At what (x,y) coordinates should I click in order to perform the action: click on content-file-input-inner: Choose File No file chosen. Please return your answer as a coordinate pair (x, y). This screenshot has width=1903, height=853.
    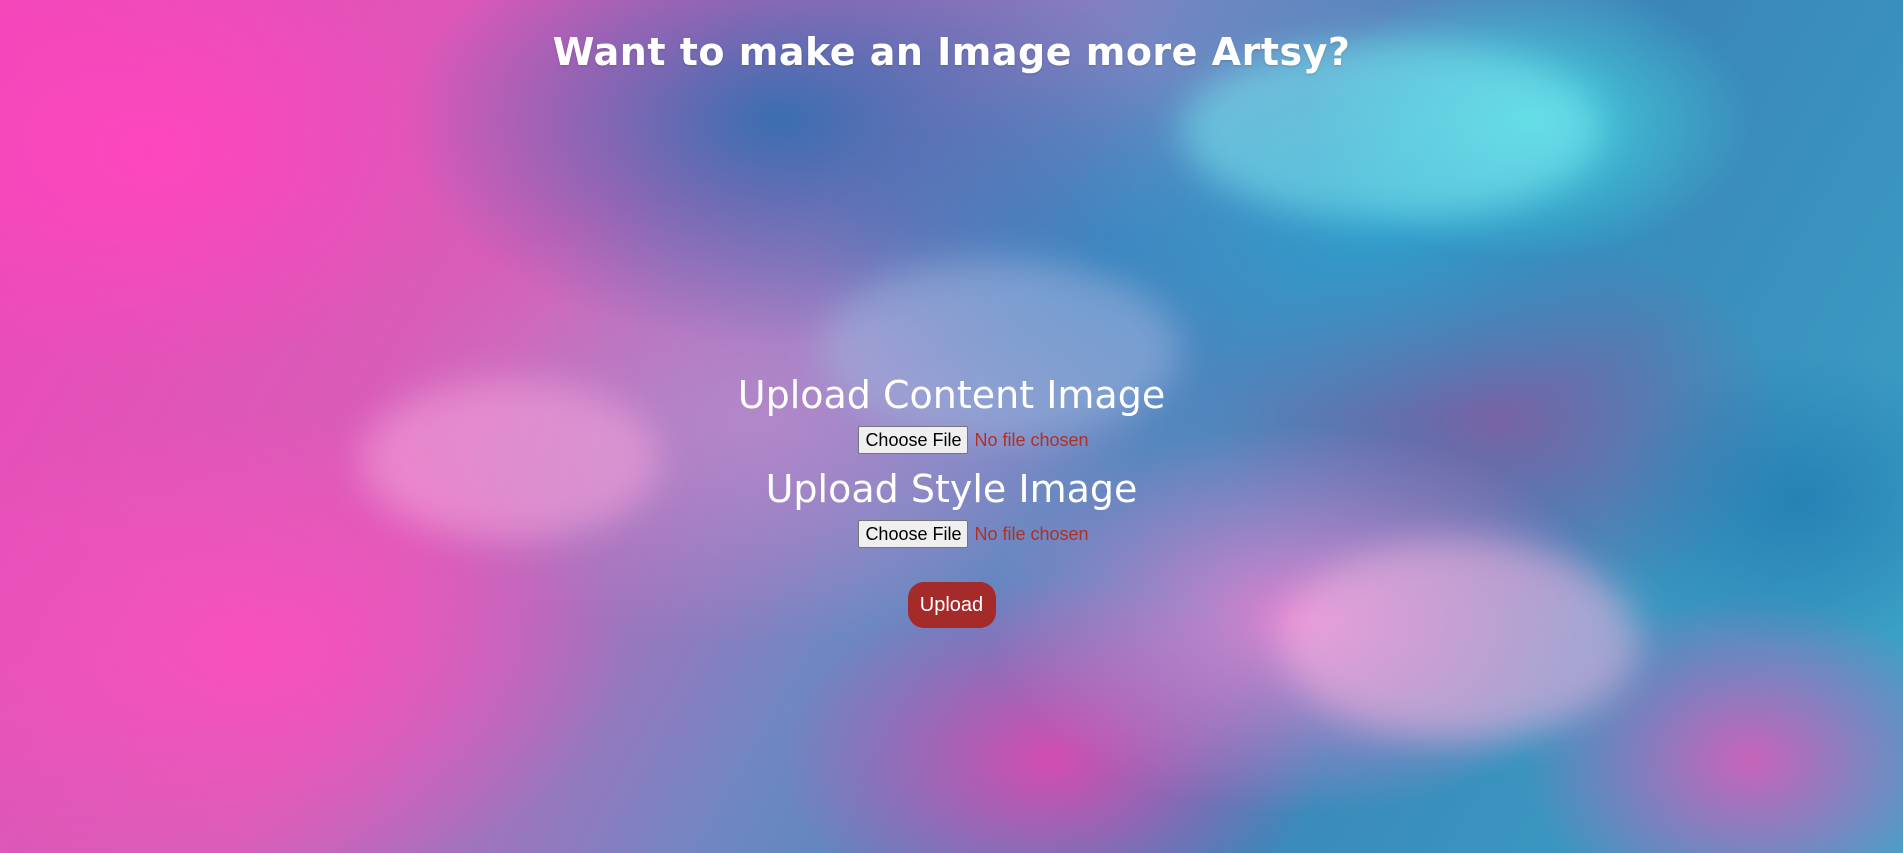
    Looking at the image, I should click on (973, 440).